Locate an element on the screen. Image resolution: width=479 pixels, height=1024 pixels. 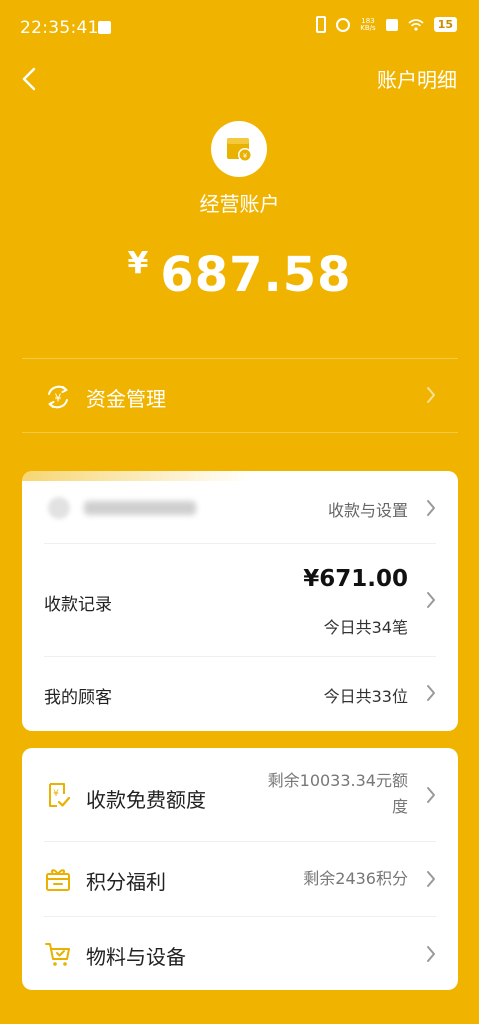
chevron-left-icon is located at coordinates (29, 79).